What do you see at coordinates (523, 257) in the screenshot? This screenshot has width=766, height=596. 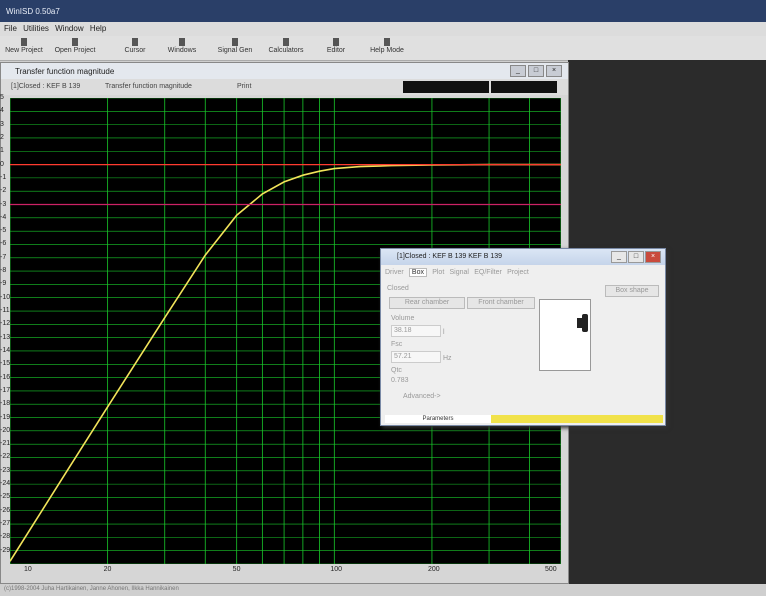 I see `dialog-titlebar: [1]Closed : KEF B 139 KEF B 139 _ □ ×` at bounding box center [523, 257].